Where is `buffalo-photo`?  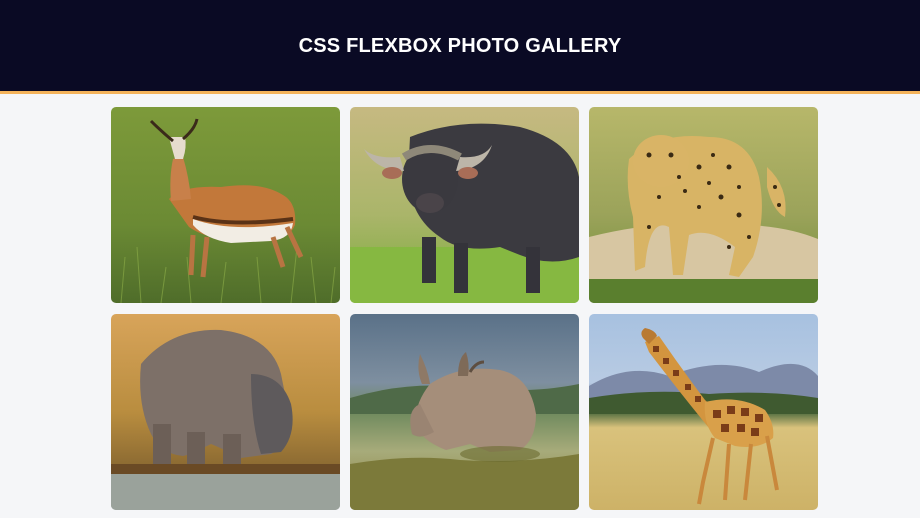
buffalo-photo is located at coordinates (464, 205).